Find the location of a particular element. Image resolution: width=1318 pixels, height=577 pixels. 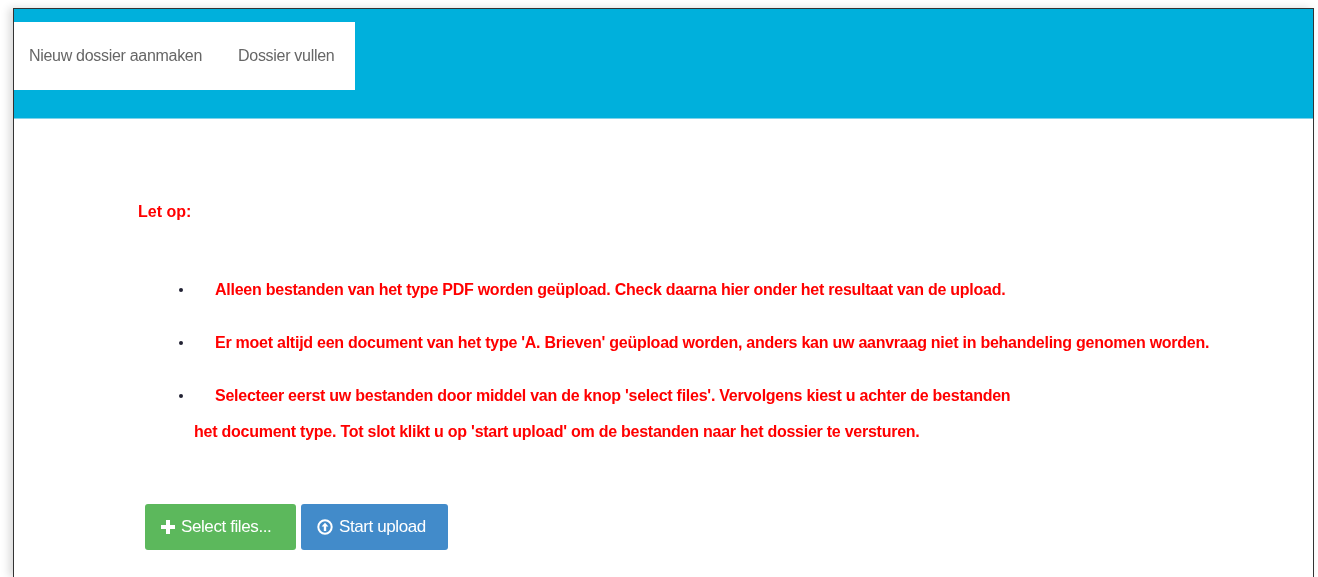

notice-text: het document type. Tot slot klikt u op 'start upload' om de bestanden naar het dossier te versturen. is located at coordinates (557, 432).